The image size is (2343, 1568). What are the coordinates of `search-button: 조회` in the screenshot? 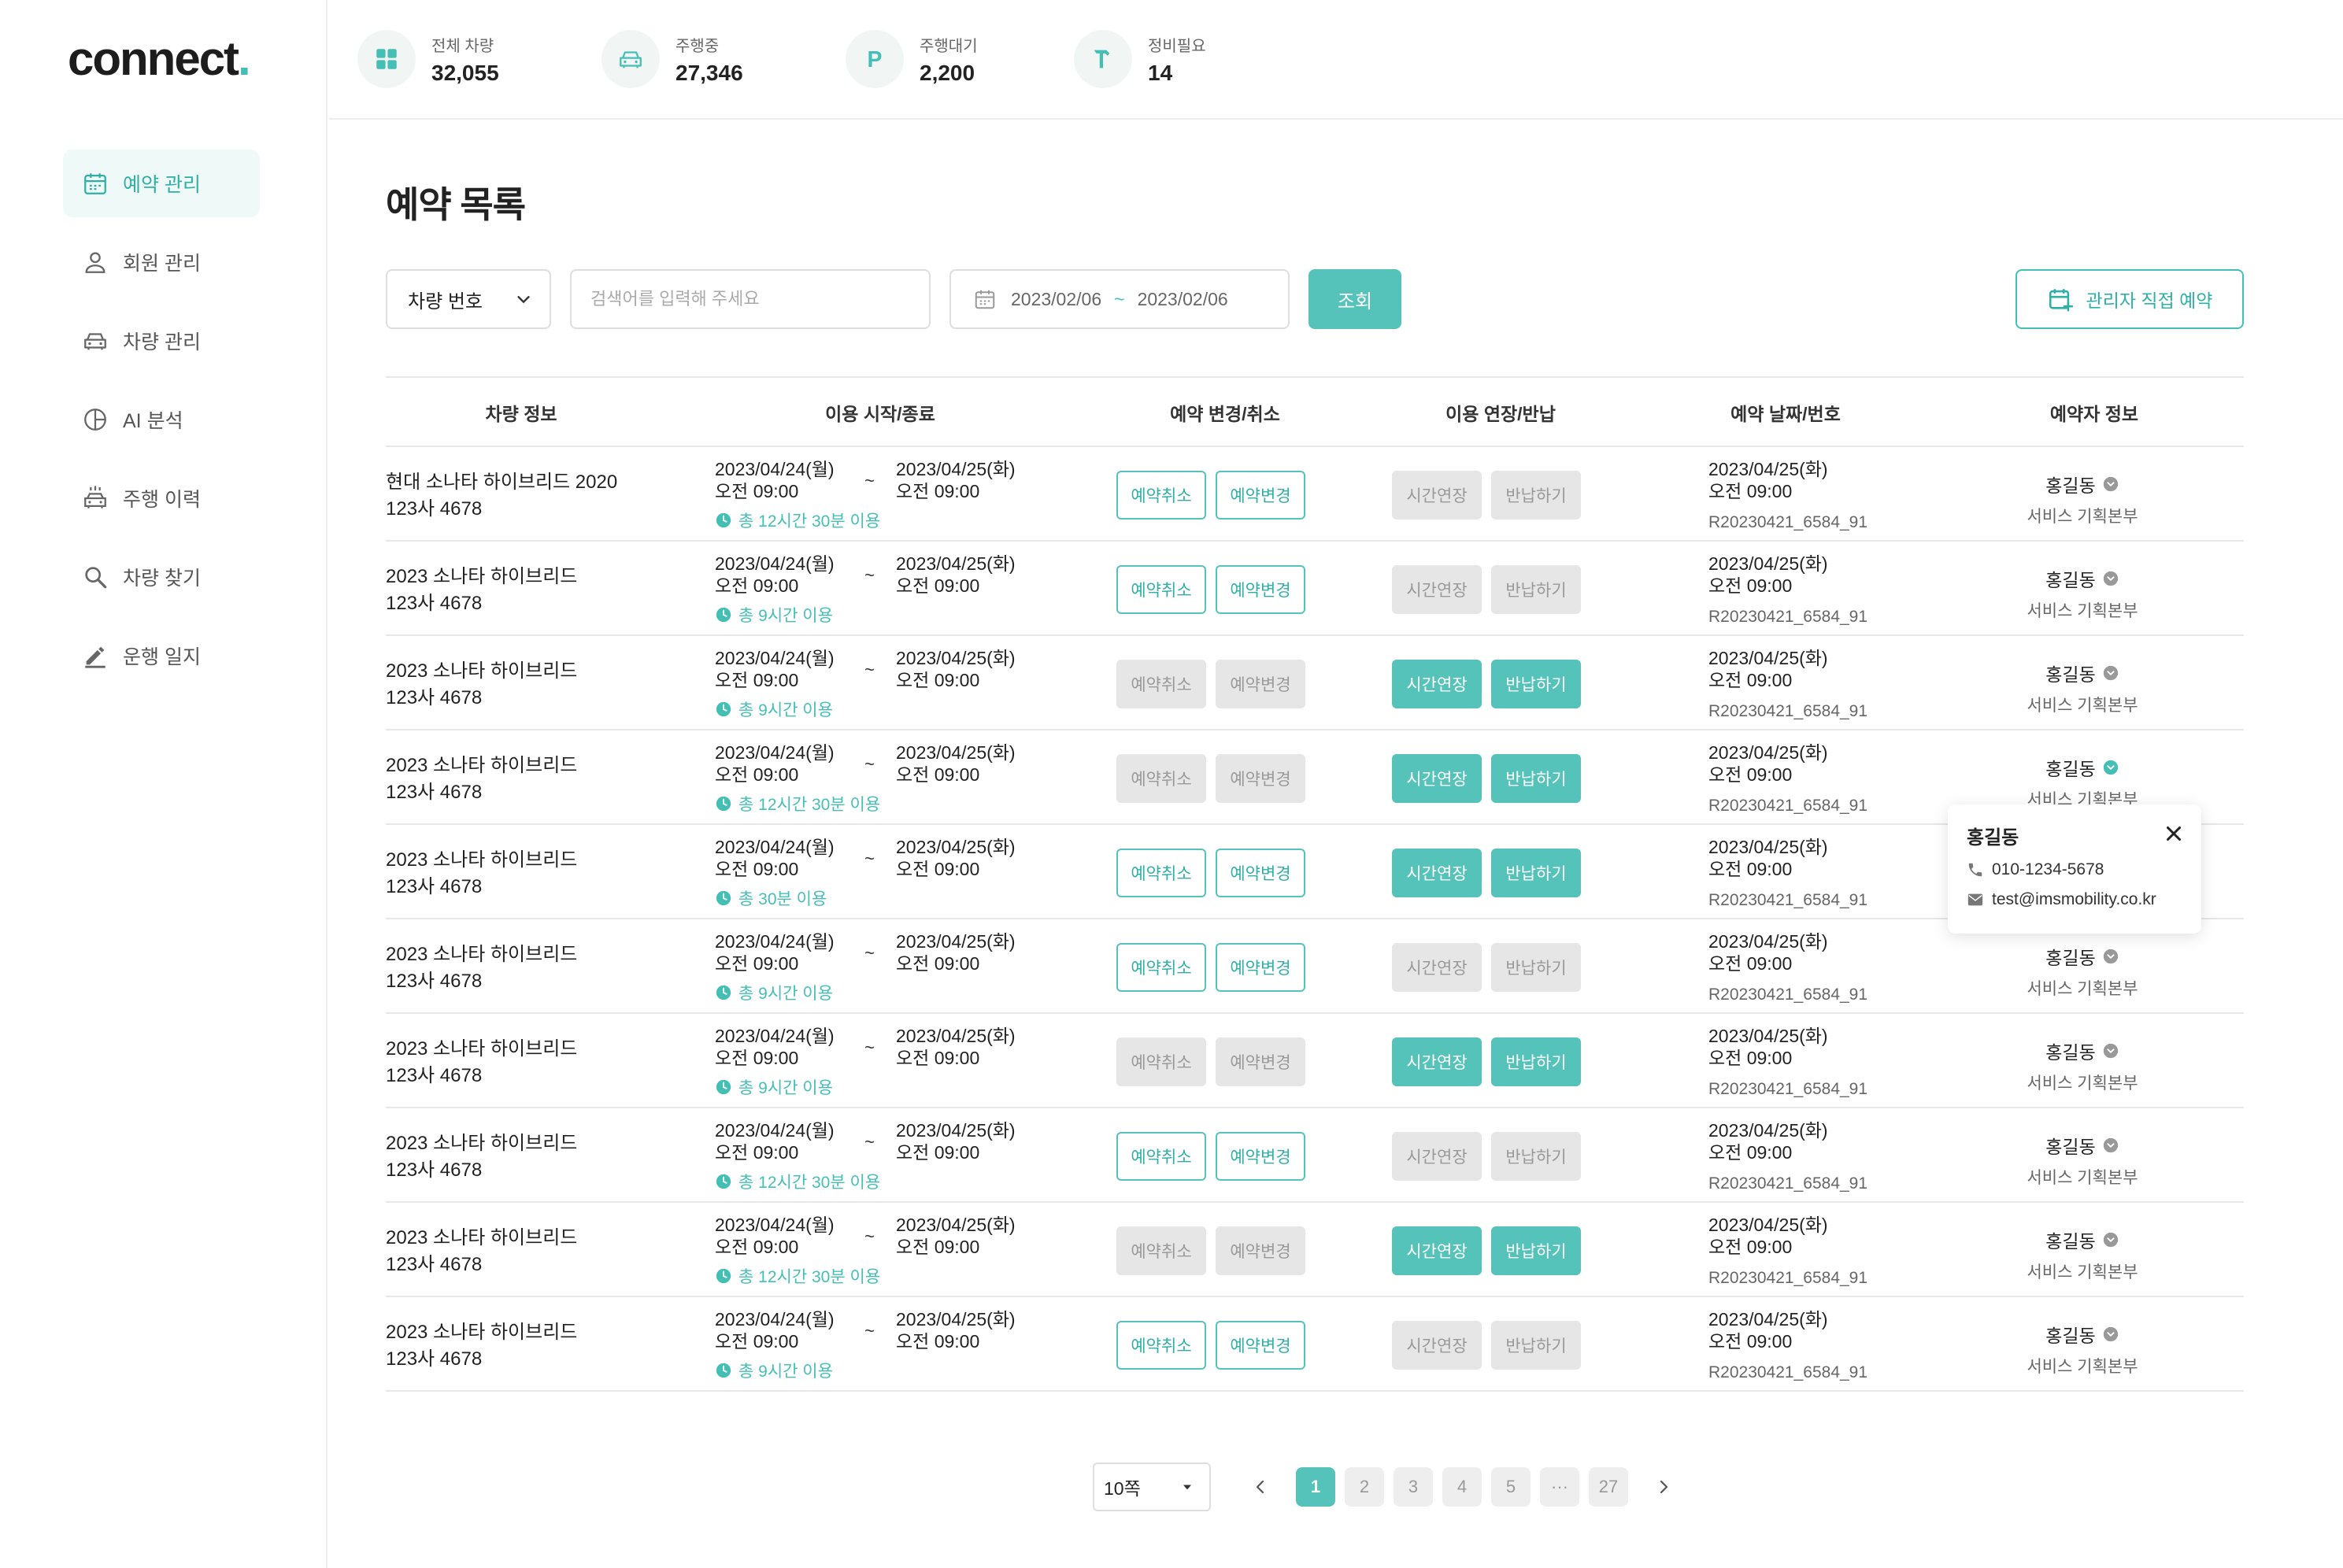 It's located at (1354, 299).